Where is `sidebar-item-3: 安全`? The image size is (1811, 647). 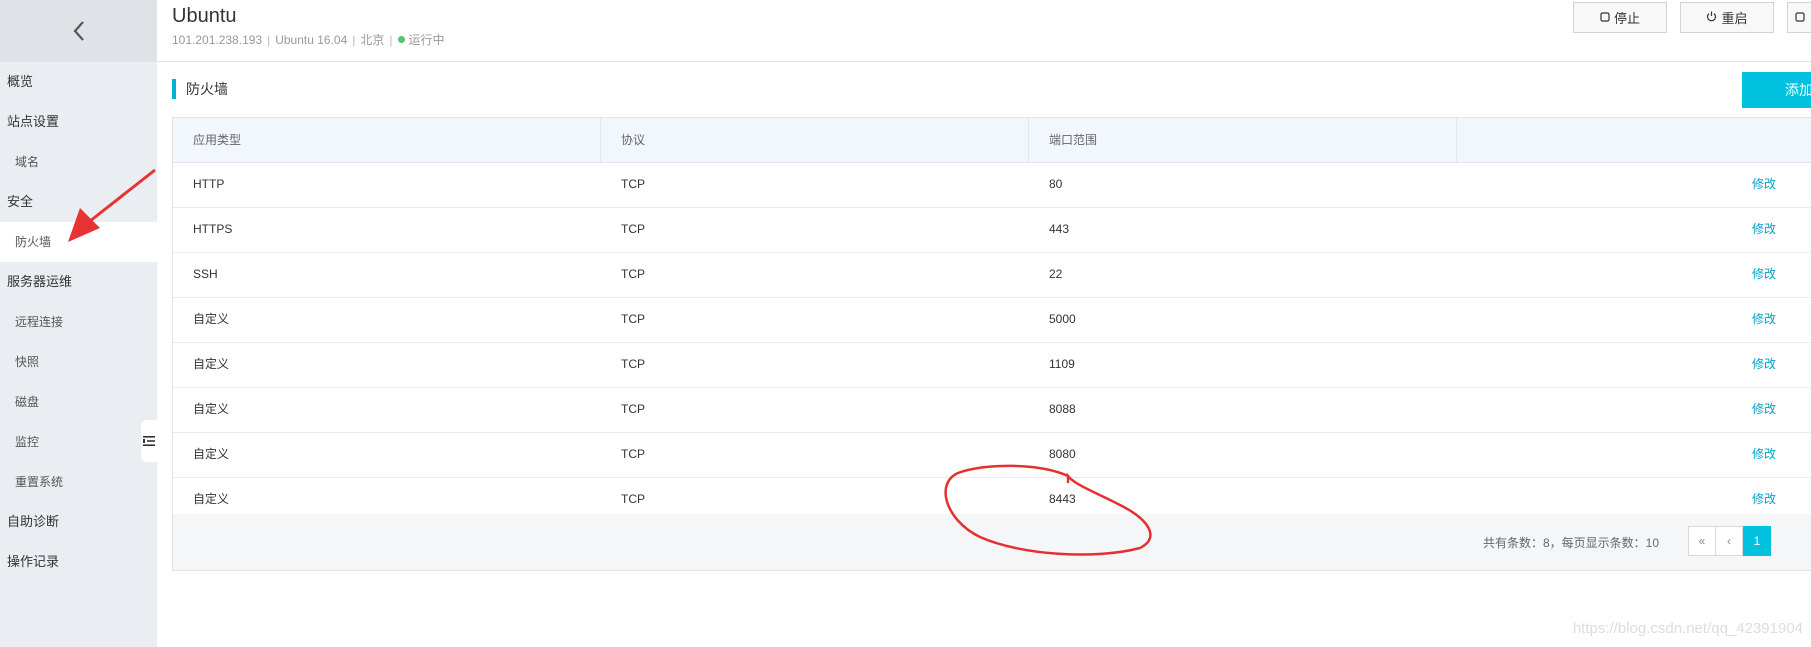 sidebar-item-3: 安全 is located at coordinates (78, 202).